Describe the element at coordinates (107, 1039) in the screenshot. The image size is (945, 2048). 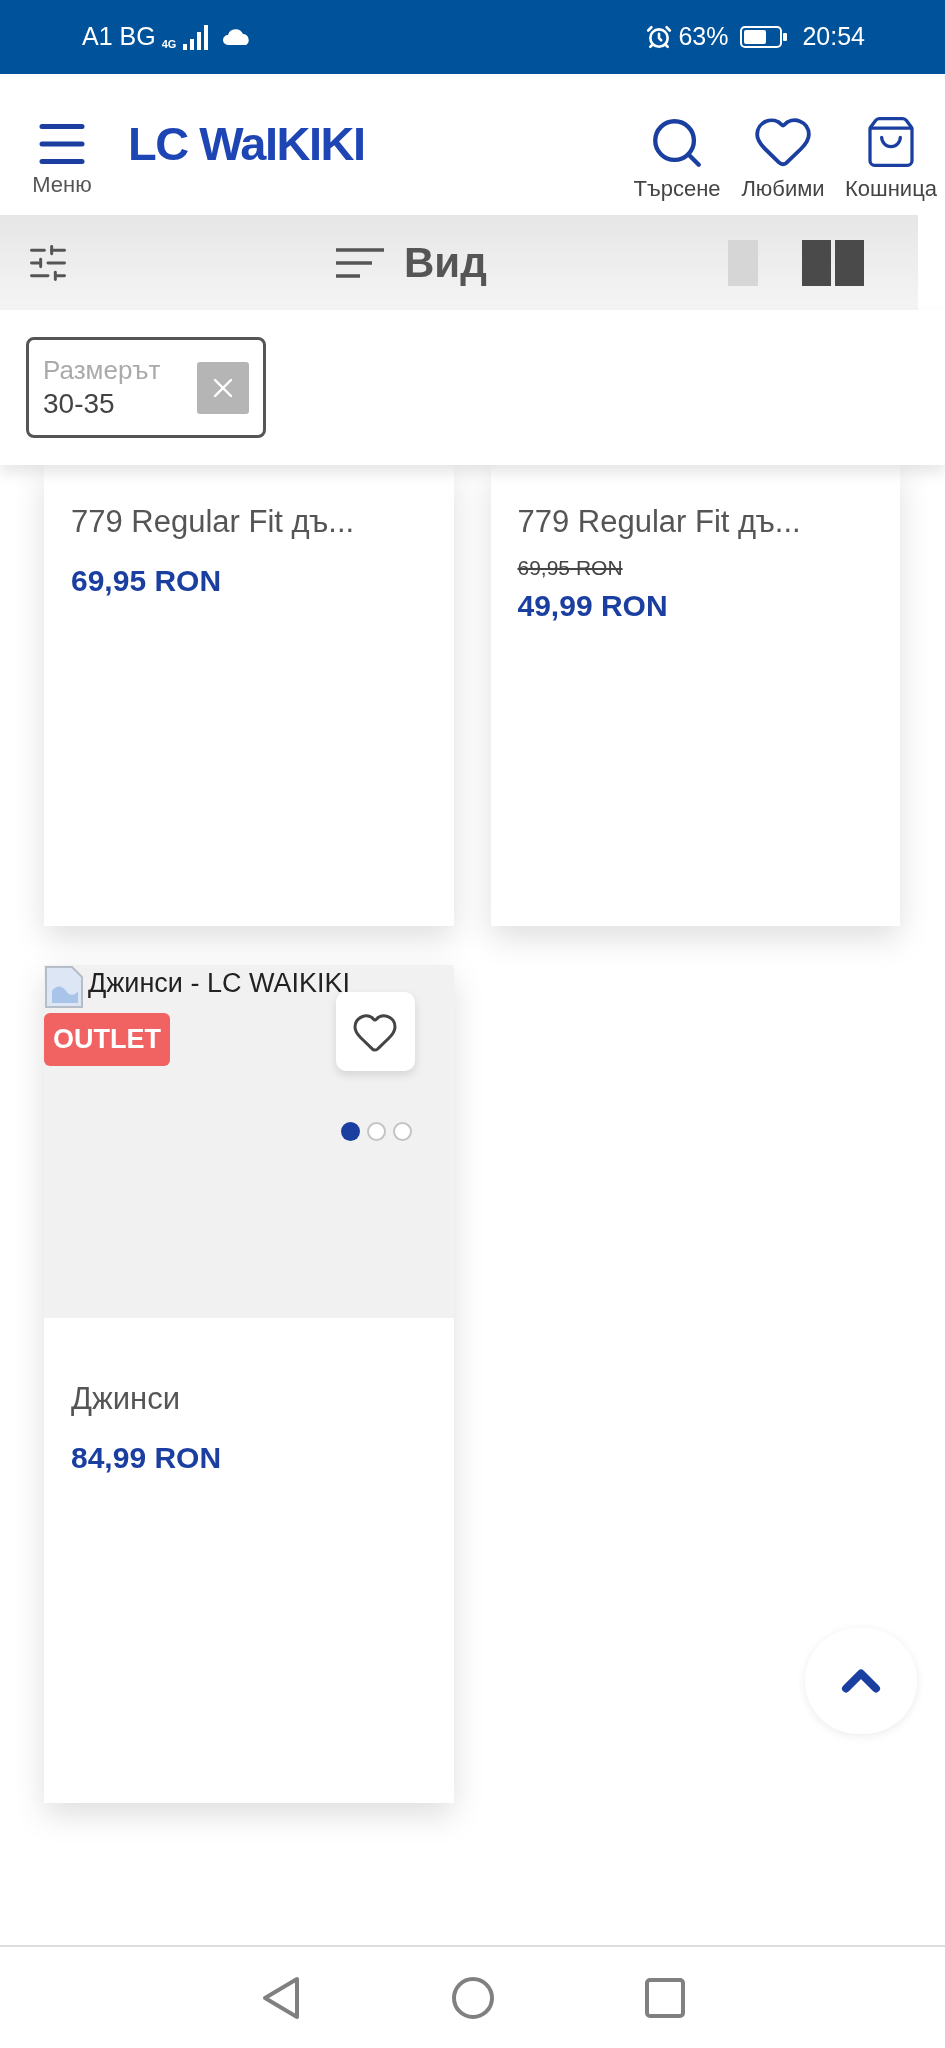
I see `outlet-badge: OUTLET` at that location.